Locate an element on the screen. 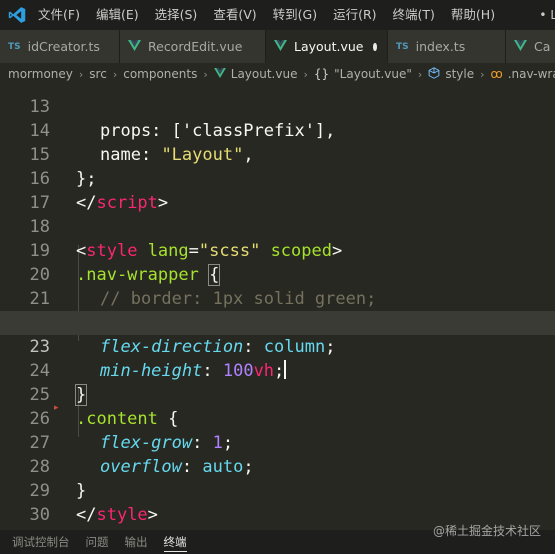  breadcrumb-item: .nav-wrap is located at coordinates (531, 74).